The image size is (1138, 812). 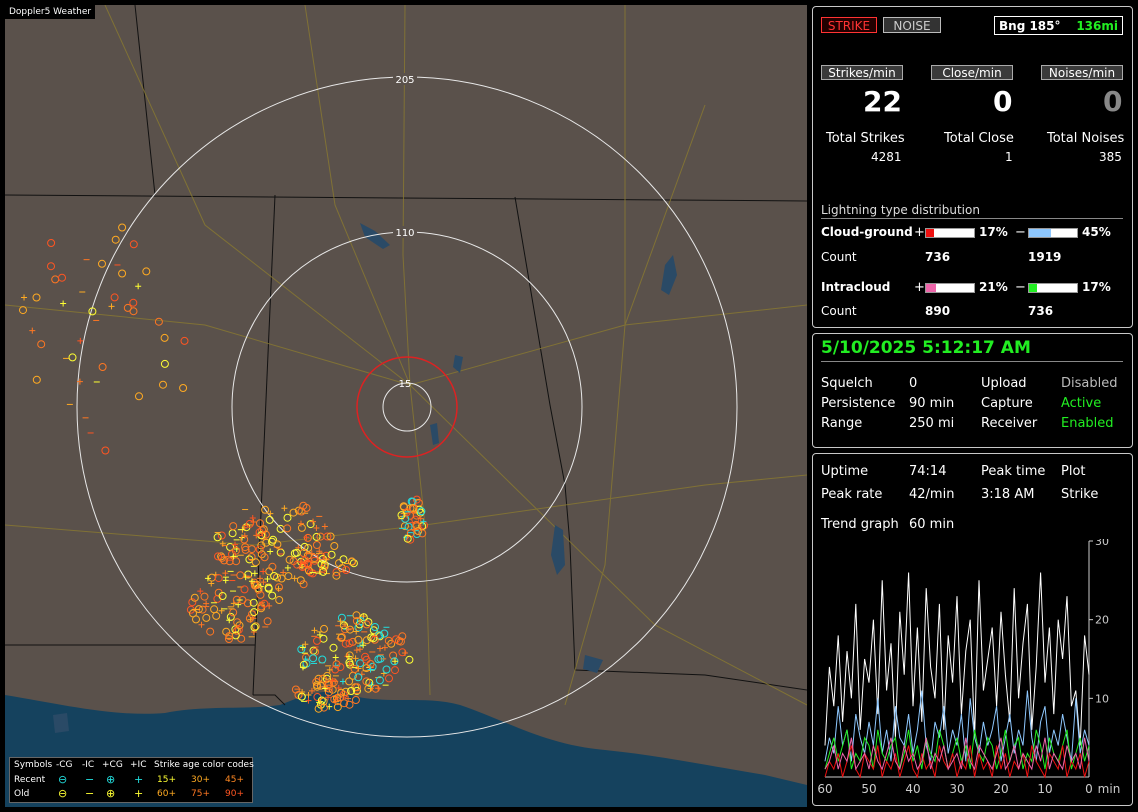 What do you see at coordinates (1096, 232) in the screenshot?
I see `cg-minus-pct: 45%` at bounding box center [1096, 232].